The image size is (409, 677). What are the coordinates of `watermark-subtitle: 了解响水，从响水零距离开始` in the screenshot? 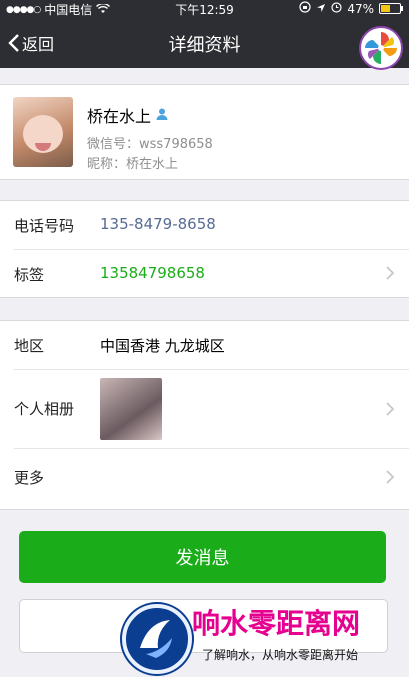 It's located at (280, 655).